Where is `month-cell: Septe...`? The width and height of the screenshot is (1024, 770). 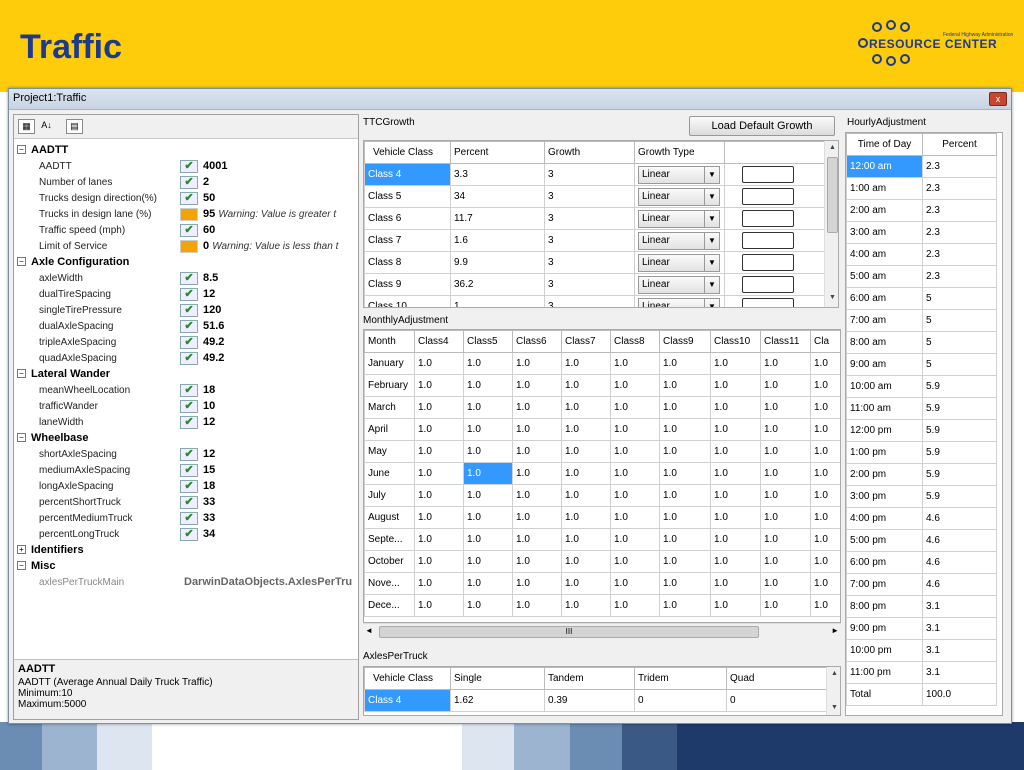
month-cell: Septe... is located at coordinates (389, 539).